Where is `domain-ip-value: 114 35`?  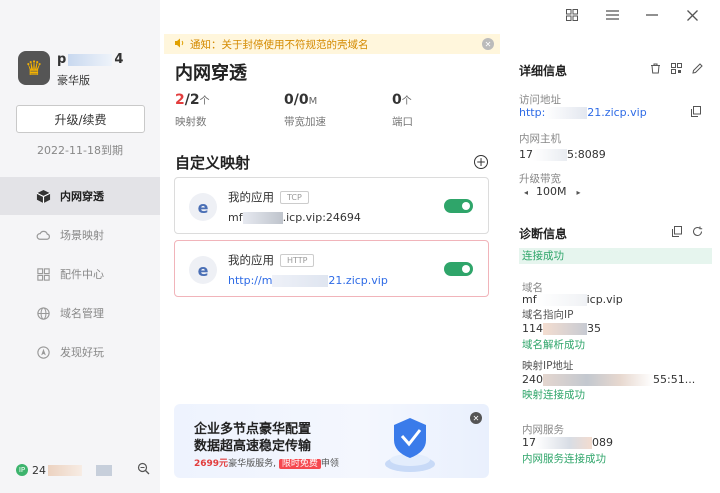
domain-ip-value: 114 35 is located at coordinates (561, 328).